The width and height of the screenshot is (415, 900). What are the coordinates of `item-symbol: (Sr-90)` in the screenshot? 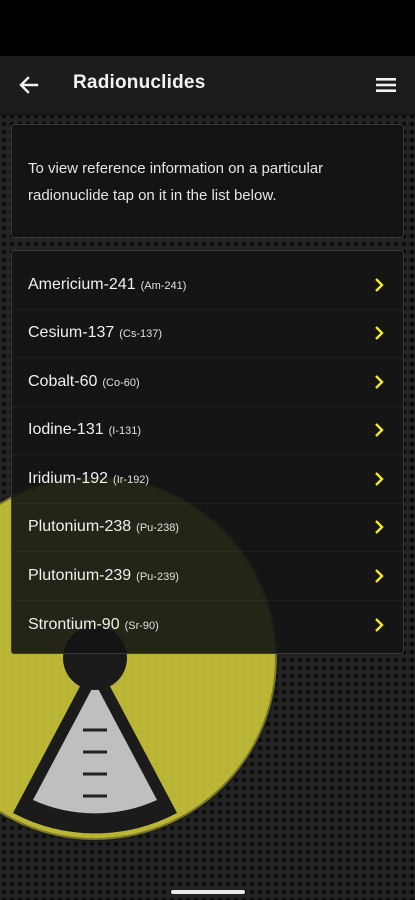 It's located at (141, 625).